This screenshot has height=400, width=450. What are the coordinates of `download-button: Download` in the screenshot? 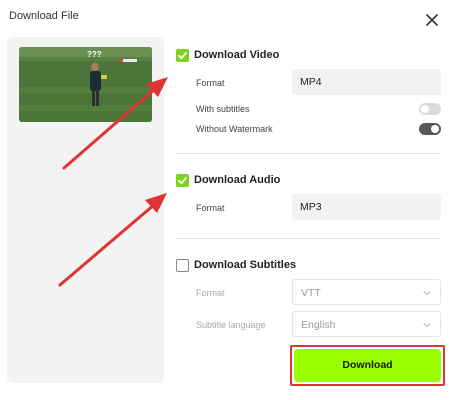 It's located at (367, 365).